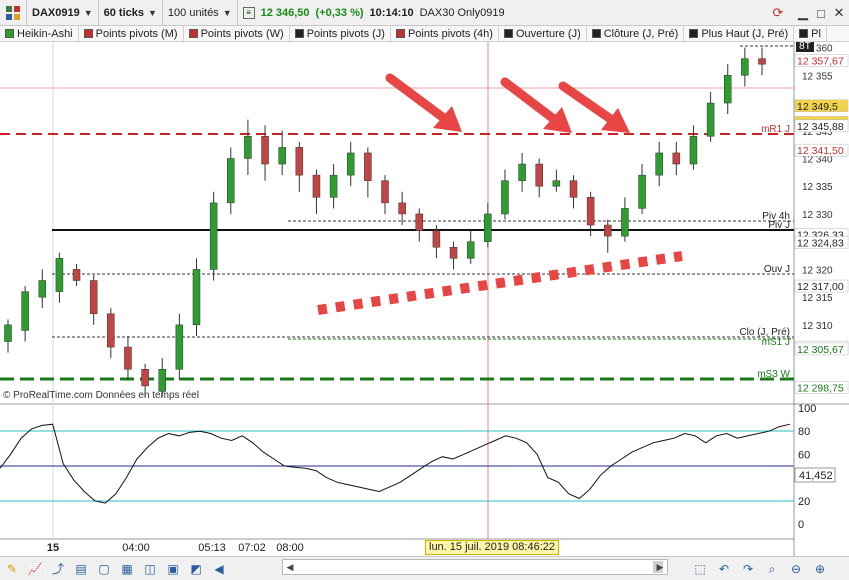 Image resolution: width=849 pixels, height=580 pixels. I want to click on ticks-label: 60 ticks, so click(123, 12).